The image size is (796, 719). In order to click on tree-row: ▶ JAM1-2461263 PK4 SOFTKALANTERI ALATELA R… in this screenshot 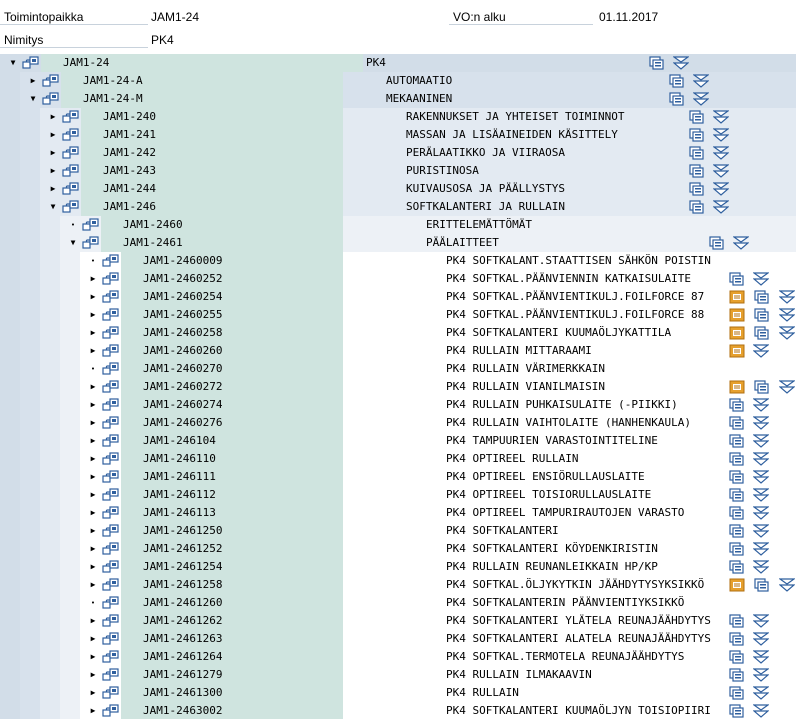, I will do `click(398, 639)`.